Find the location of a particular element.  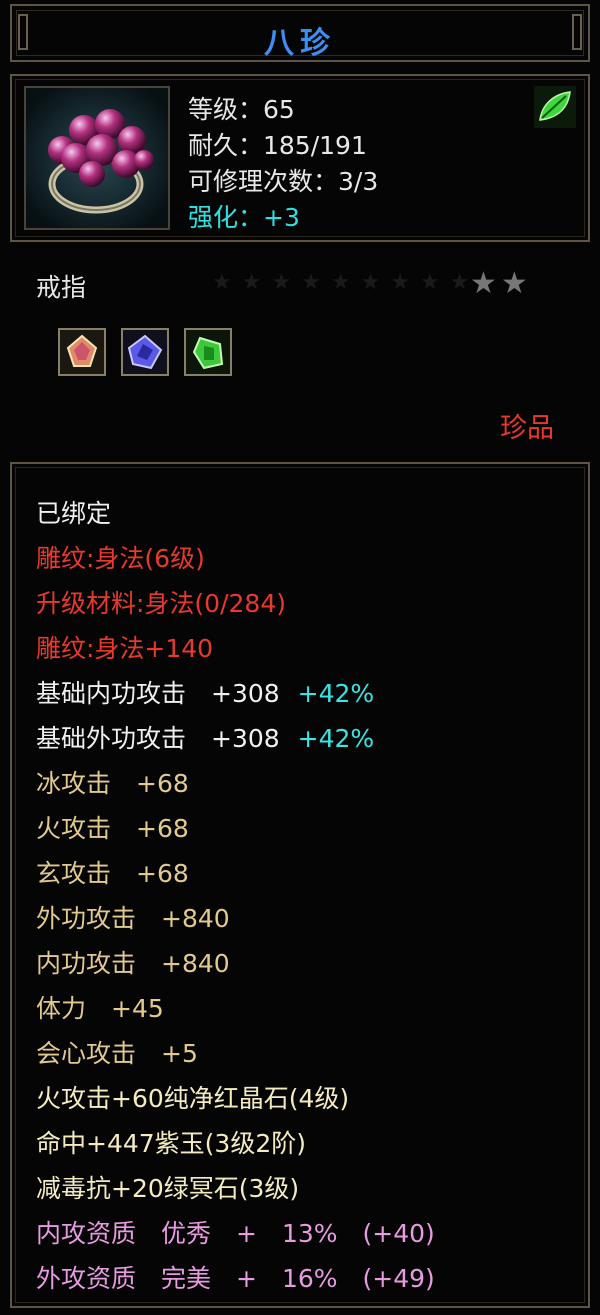

gem-purple-jade-line: 命中+447紫玉(3级2阶) is located at coordinates (171, 1143).